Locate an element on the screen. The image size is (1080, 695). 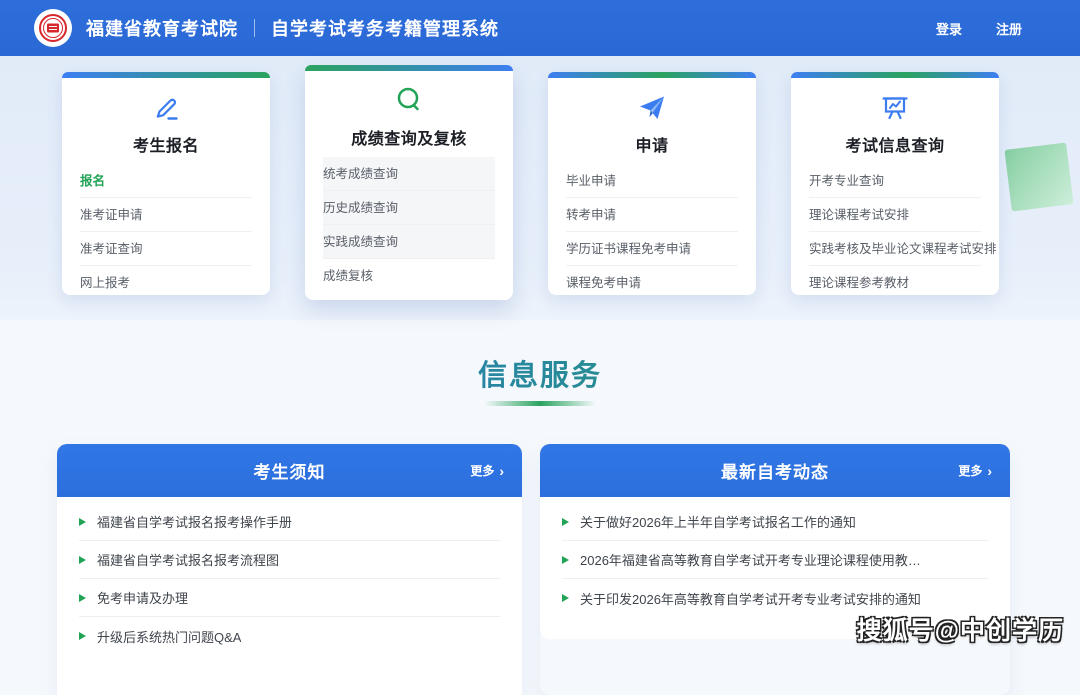
card-candidate-registration: 考生报名 报名 准考证申请 准考证查询 网上报考 is located at coordinates (166, 183).